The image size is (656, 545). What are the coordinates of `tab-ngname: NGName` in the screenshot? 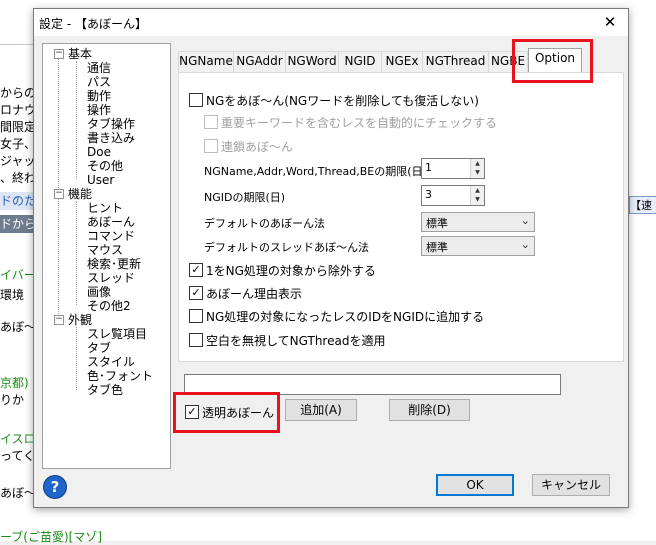 It's located at (206, 61).